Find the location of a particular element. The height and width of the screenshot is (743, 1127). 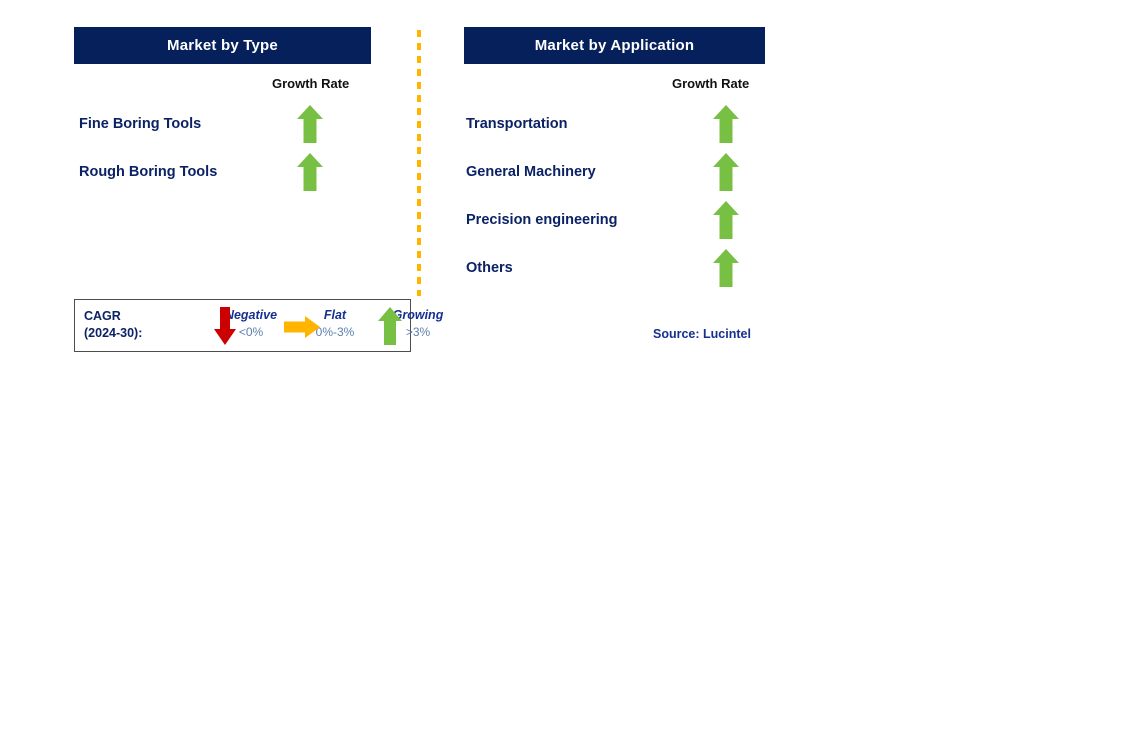

panel-divider-dashed-line is located at coordinates (419, 163).